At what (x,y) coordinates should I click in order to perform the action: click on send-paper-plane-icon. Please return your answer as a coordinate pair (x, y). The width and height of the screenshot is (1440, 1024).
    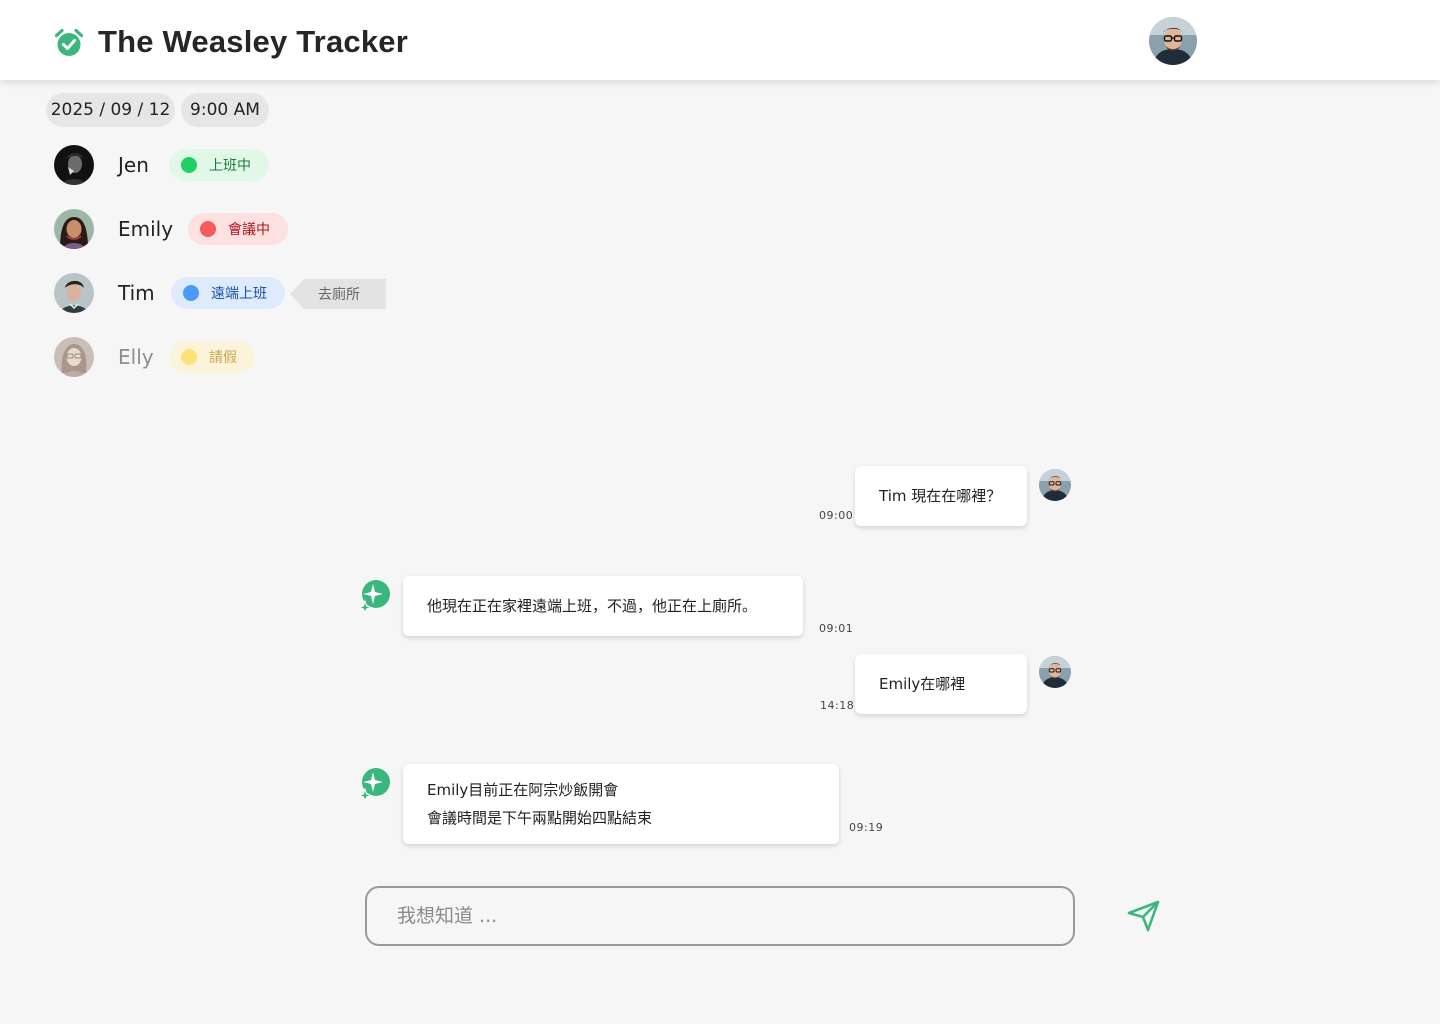
    Looking at the image, I should click on (1143, 916).